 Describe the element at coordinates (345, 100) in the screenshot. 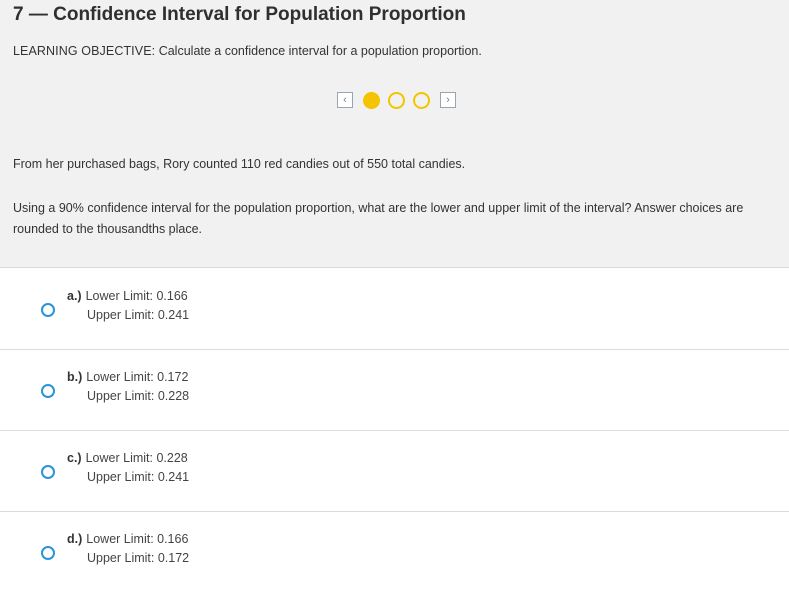

I see `chevron-left-icon: ‹` at that location.